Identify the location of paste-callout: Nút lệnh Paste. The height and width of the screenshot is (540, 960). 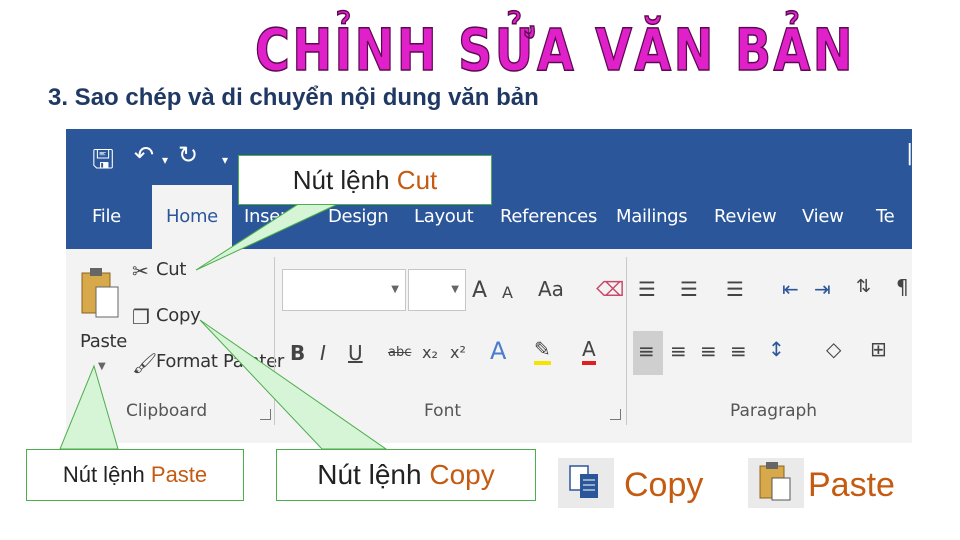
(135, 475).